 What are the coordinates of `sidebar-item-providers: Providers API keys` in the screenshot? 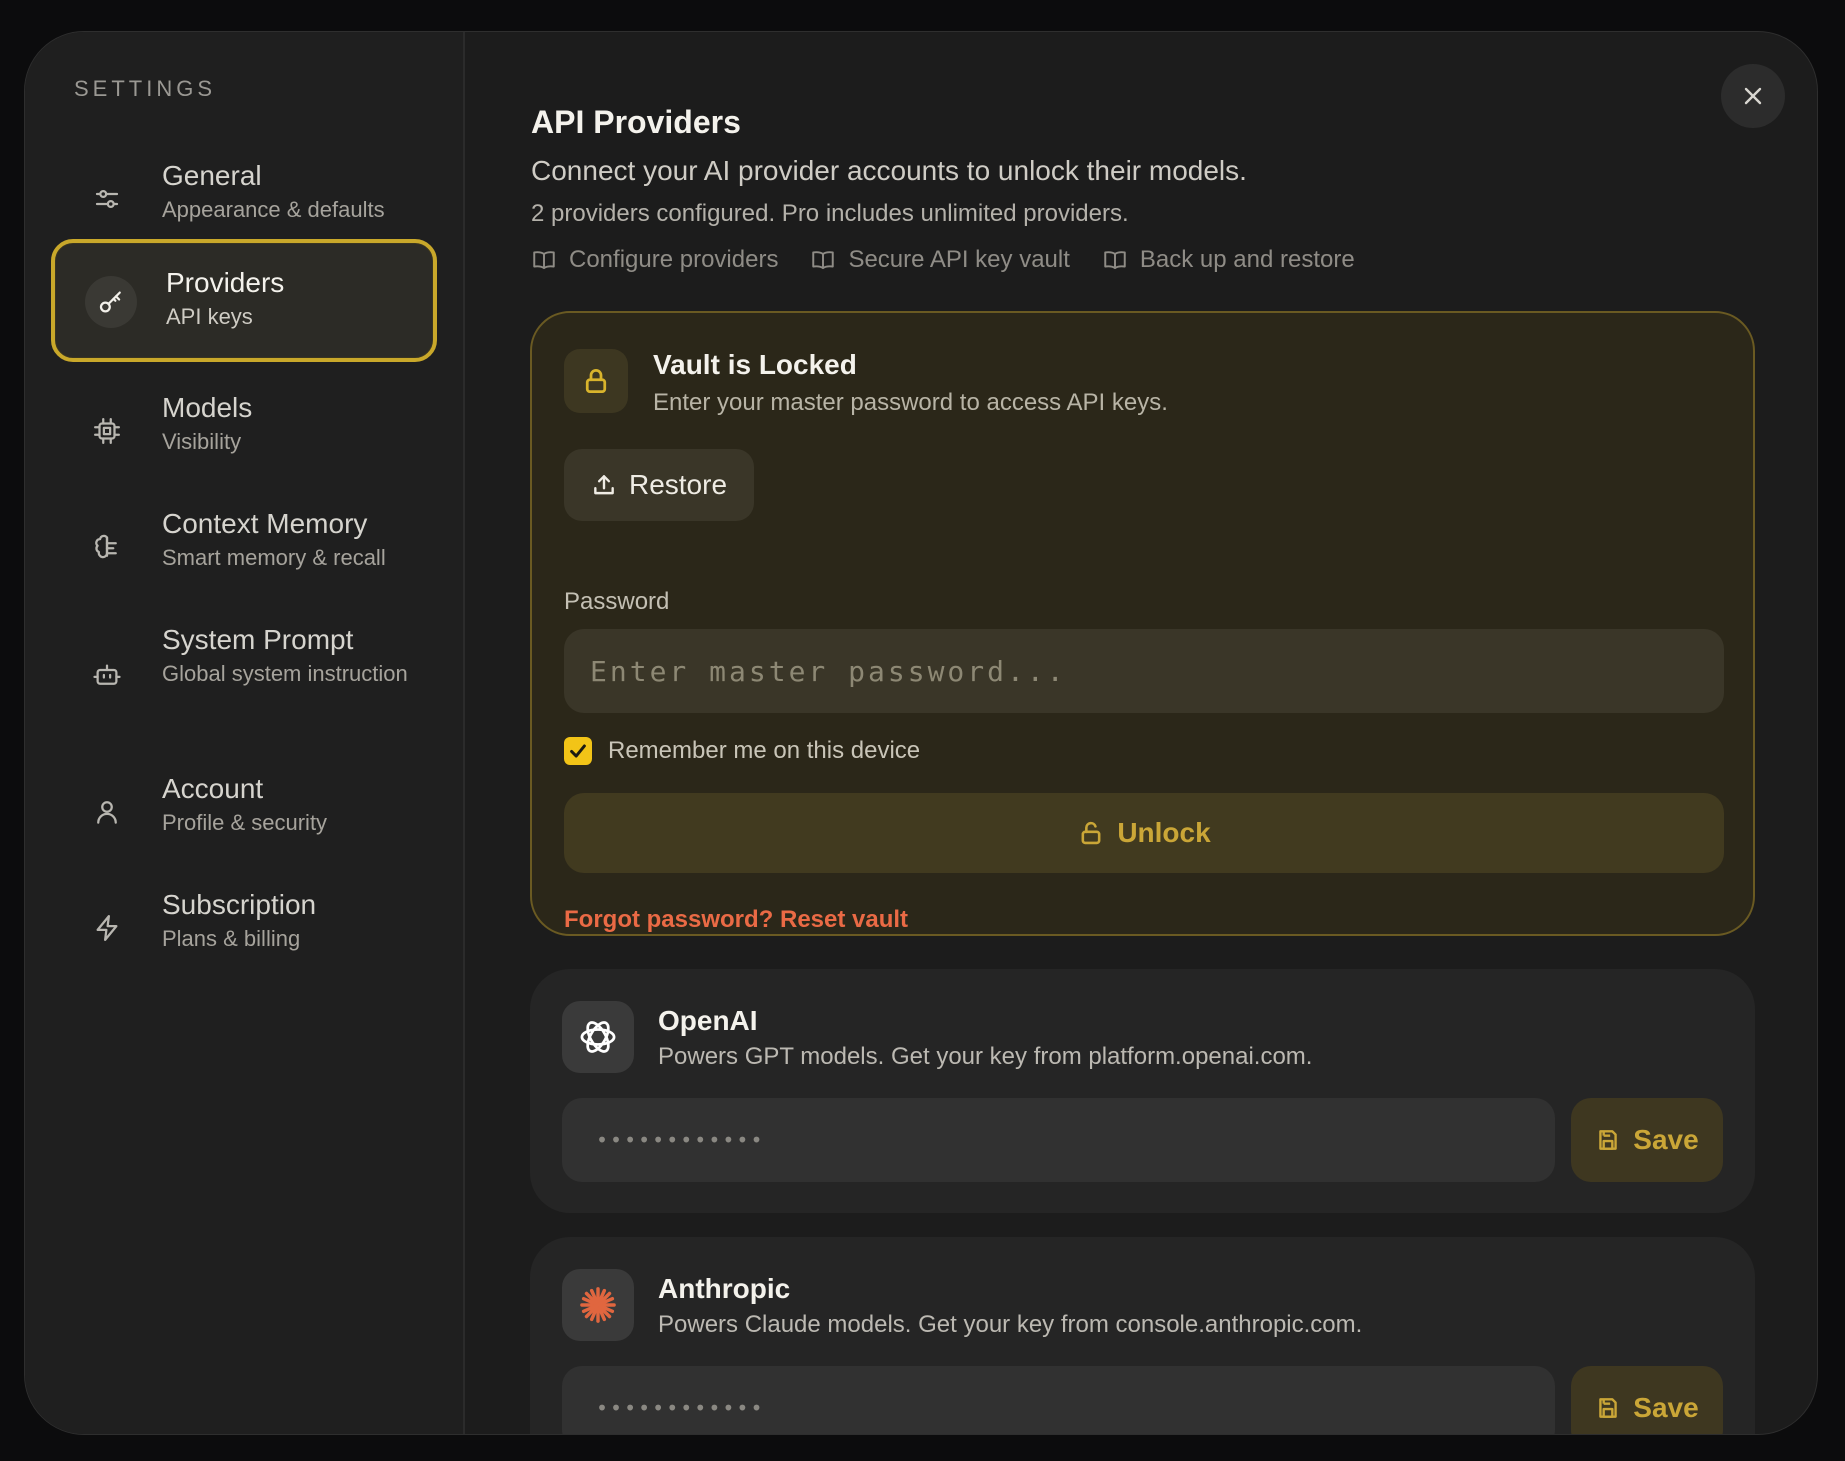 It's located at (244, 300).